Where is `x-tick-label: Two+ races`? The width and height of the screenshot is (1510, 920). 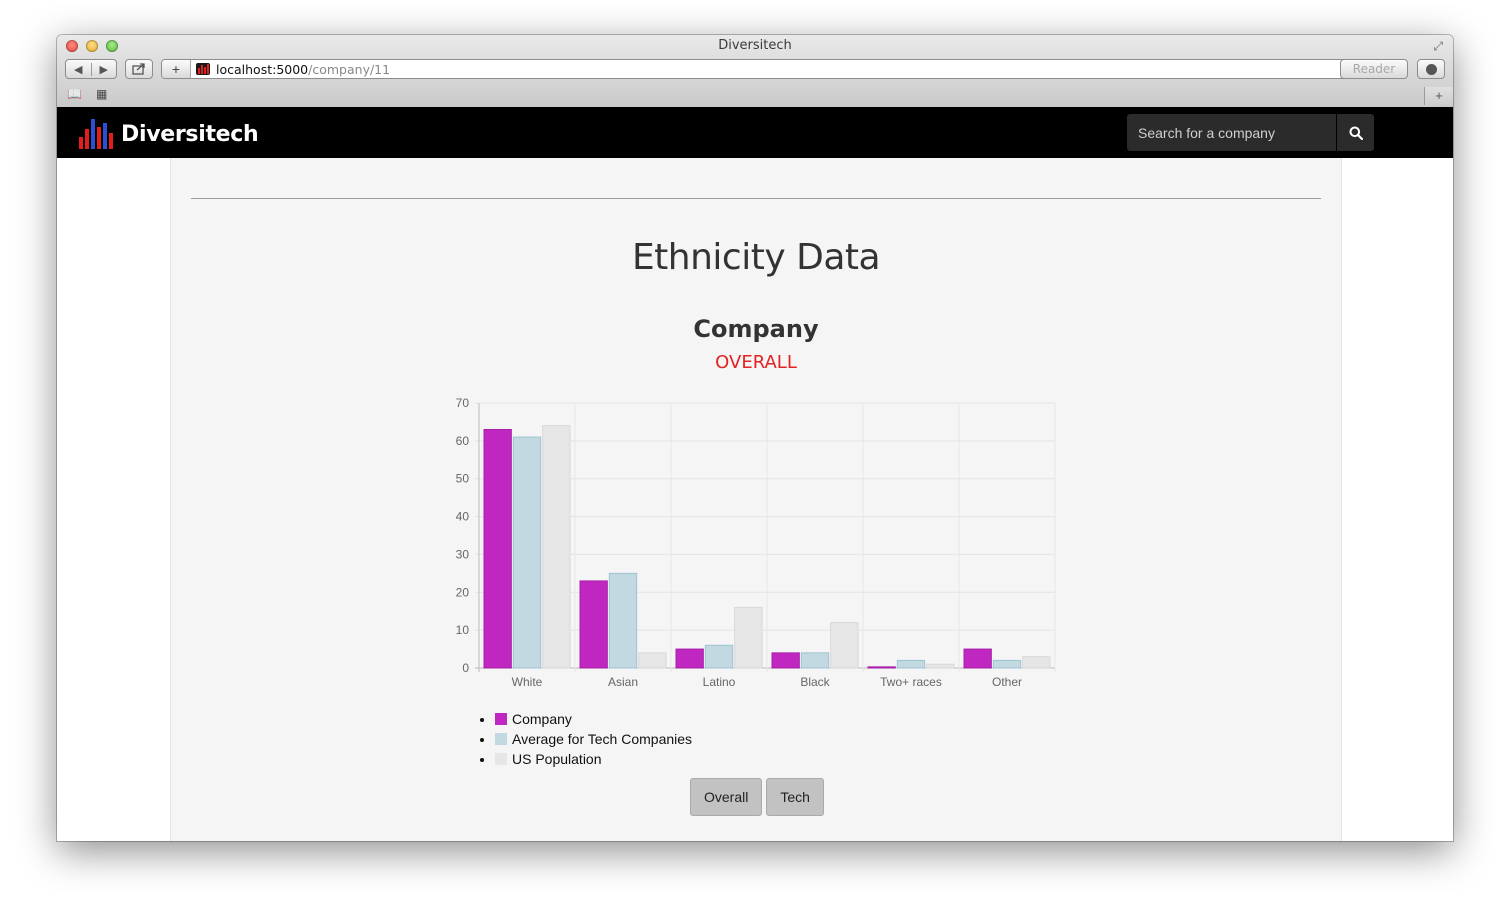
x-tick-label: Two+ races is located at coordinates (911, 682).